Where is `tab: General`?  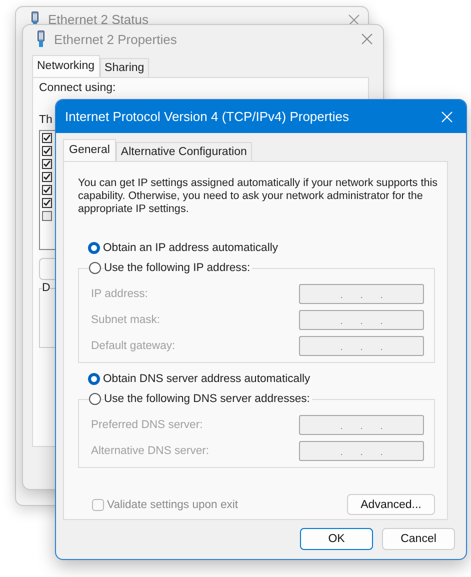 tab: General is located at coordinates (89, 150).